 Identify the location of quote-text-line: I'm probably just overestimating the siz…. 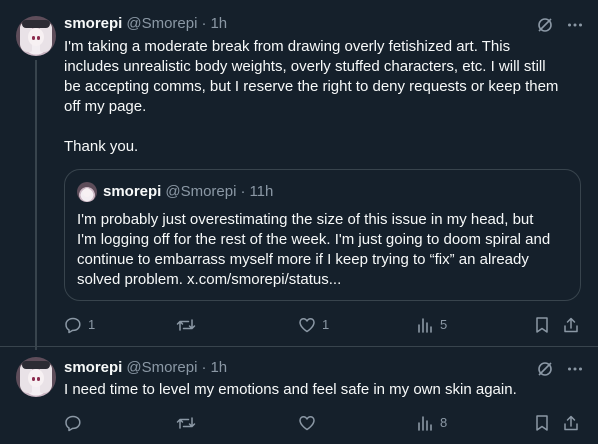
(305, 219).